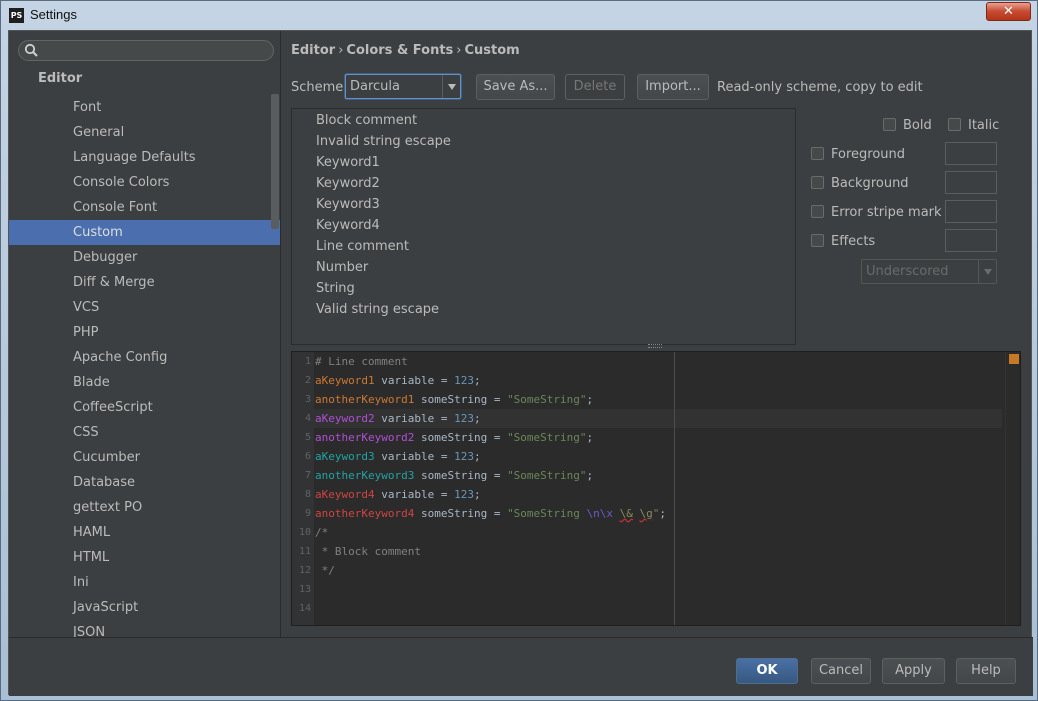  I want to click on bold-checkbox: Bold, so click(907, 128).